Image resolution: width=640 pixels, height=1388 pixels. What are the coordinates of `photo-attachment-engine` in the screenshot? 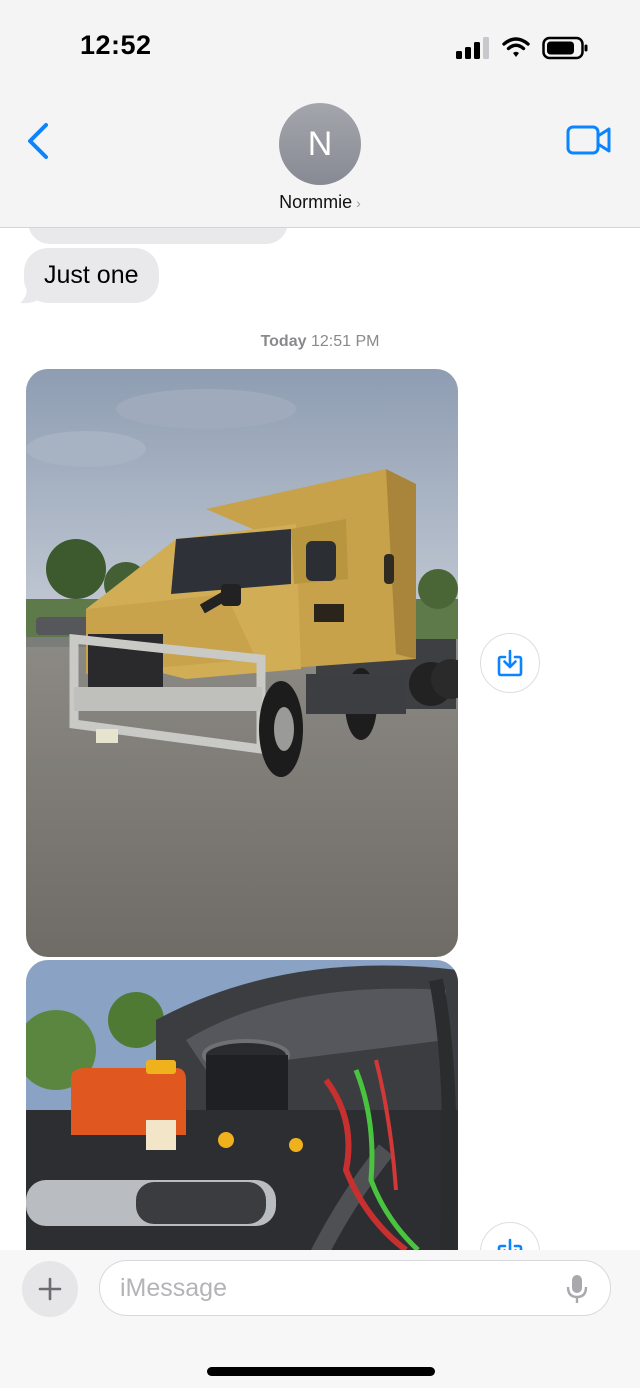 It's located at (242, 1105).